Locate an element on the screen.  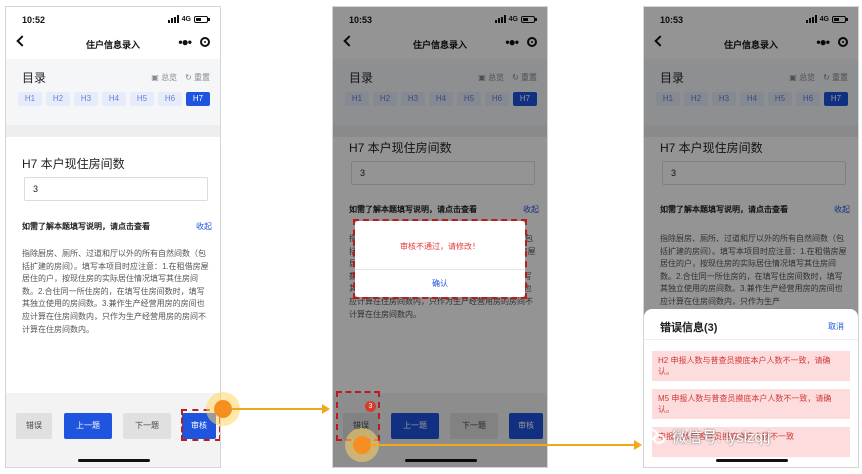
toc-chip-h7: H7 is located at coordinates (198, 99).